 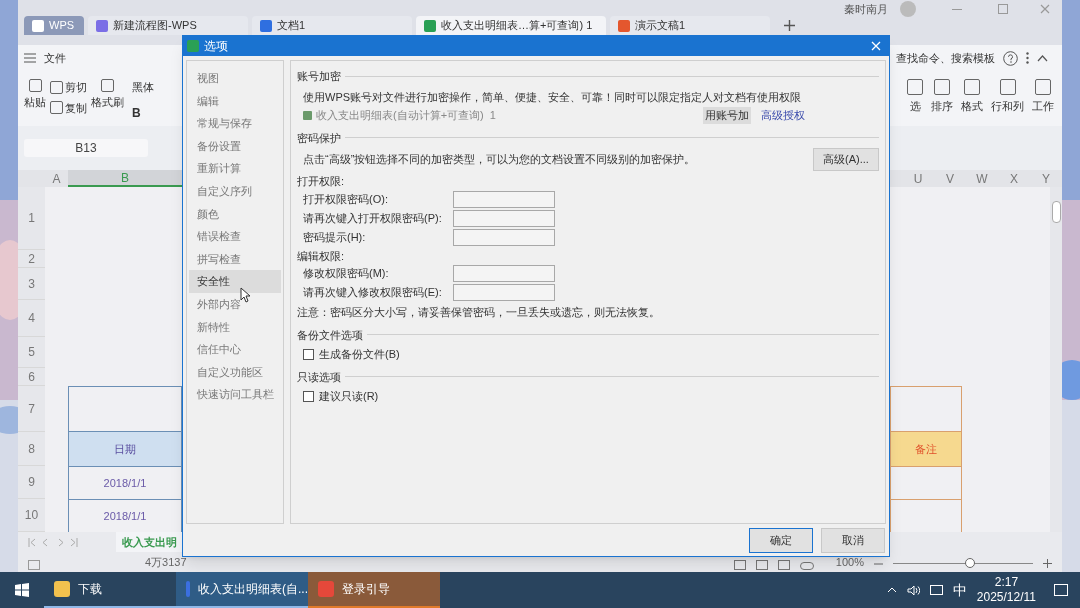 What do you see at coordinates (31, 259) in the screenshot?
I see `row-header: 2` at bounding box center [31, 259].